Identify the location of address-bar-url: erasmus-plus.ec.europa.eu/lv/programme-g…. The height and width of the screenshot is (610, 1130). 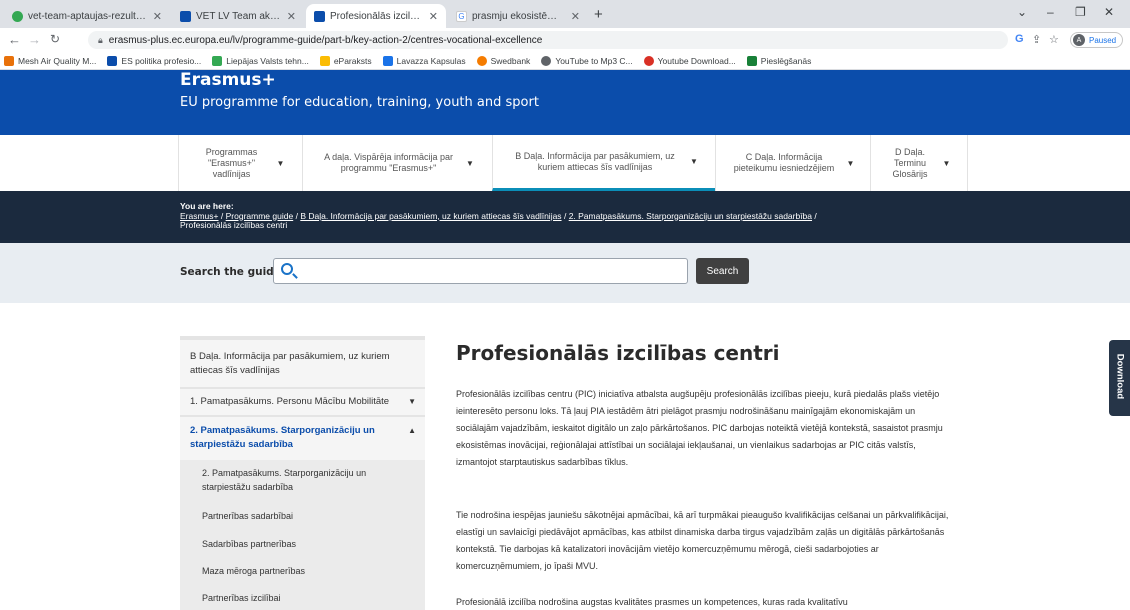
(325, 40).